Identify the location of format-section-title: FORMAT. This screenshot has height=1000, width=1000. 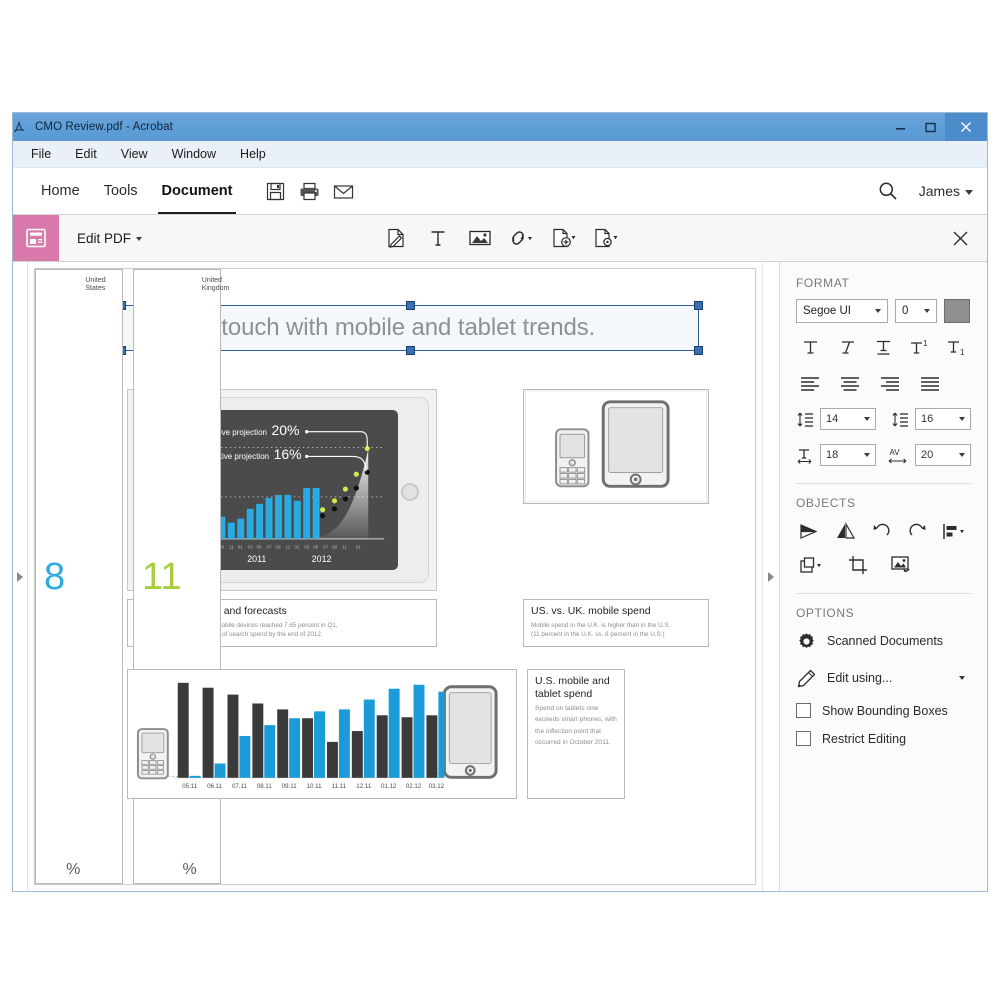
(823, 283).